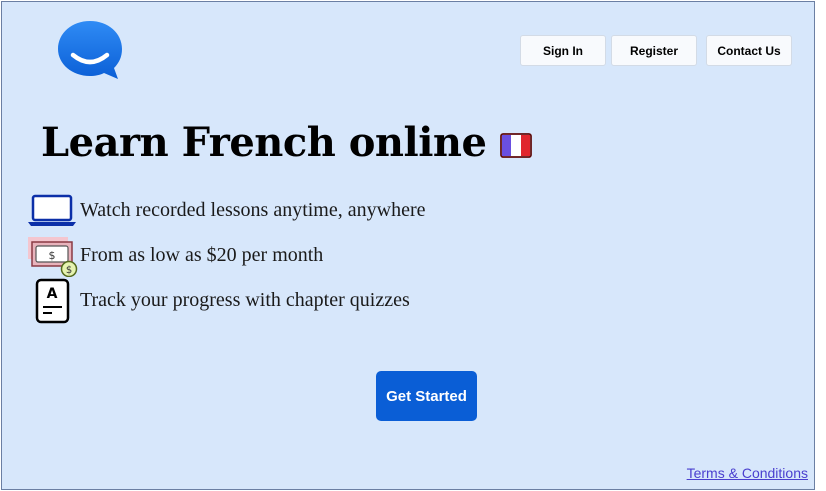 The height and width of the screenshot is (491, 826). What do you see at coordinates (516, 145) in the screenshot?
I see `french-flag-icon` at bounding box center [516, 145].